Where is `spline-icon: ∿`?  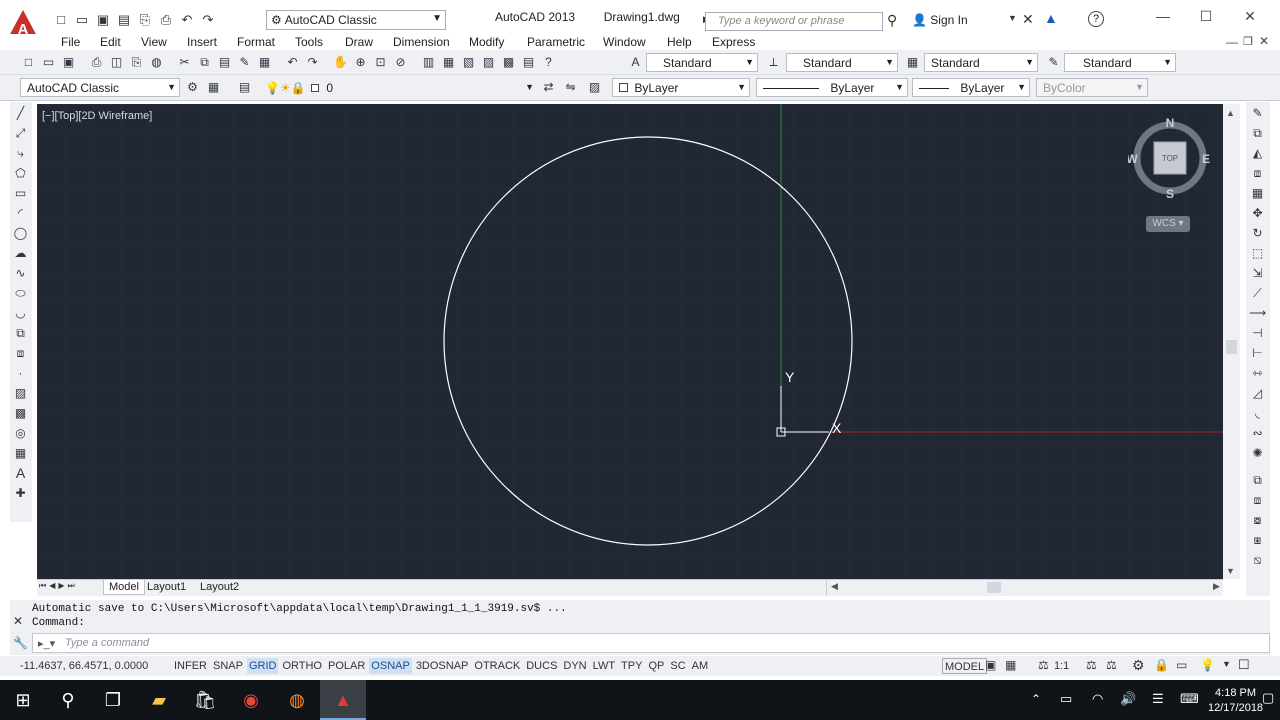
spline-icon: ∿ is located at coordinates (20, 273).